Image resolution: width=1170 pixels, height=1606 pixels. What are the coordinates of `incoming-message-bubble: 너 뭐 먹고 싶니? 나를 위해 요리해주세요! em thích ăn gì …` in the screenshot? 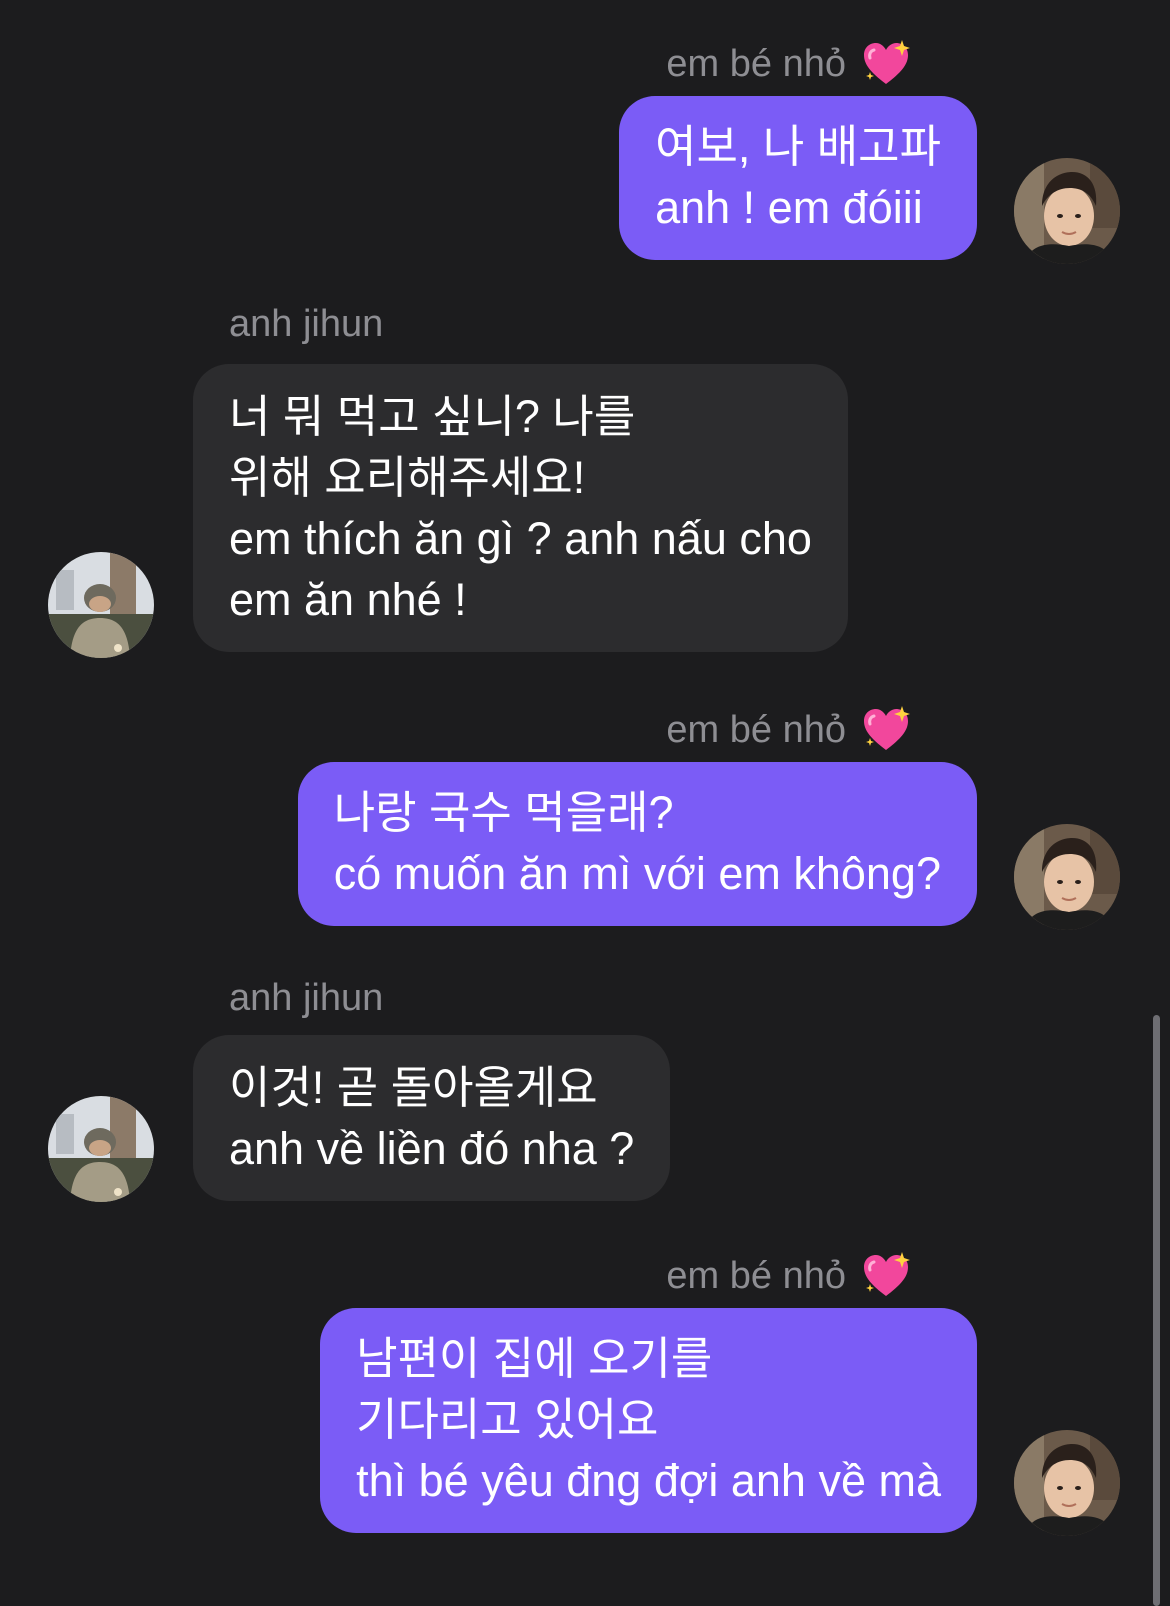 It's located at (520, 508).